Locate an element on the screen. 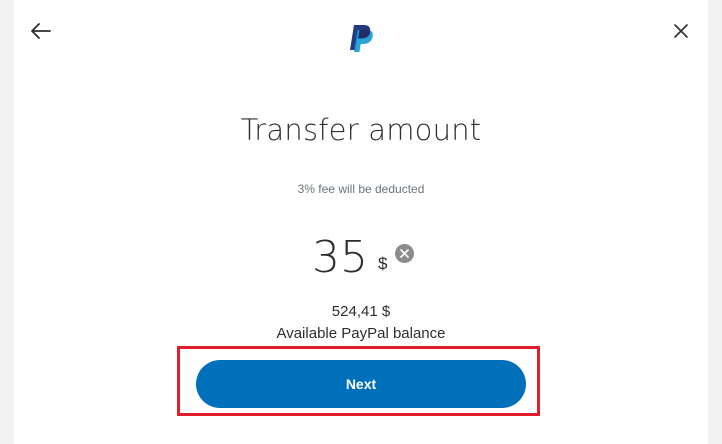 The width and height of the screenshot is (722, 444). amount-input: 35 $ is located at coordinates (363, 260).